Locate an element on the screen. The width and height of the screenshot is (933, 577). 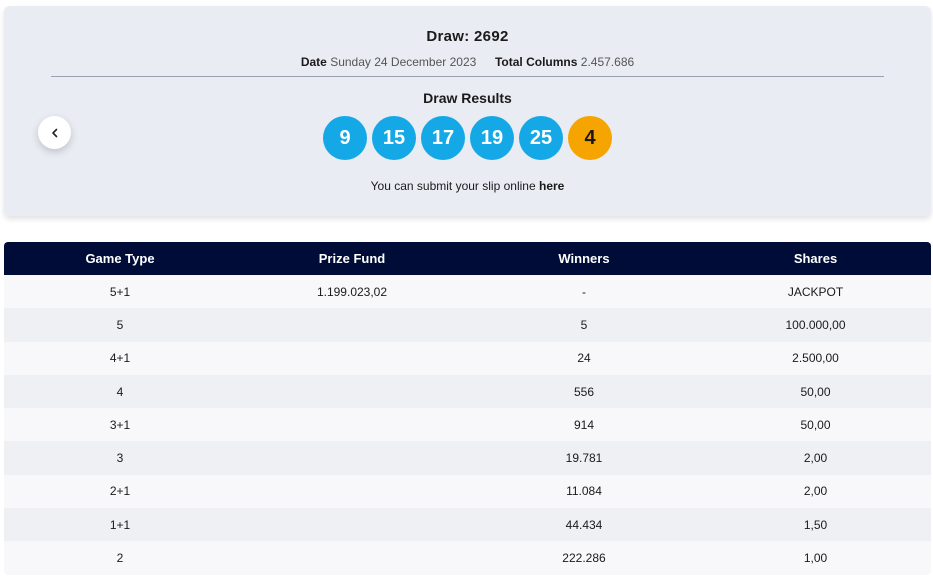
number-ball: 25 is located at coordinates (541, 138).